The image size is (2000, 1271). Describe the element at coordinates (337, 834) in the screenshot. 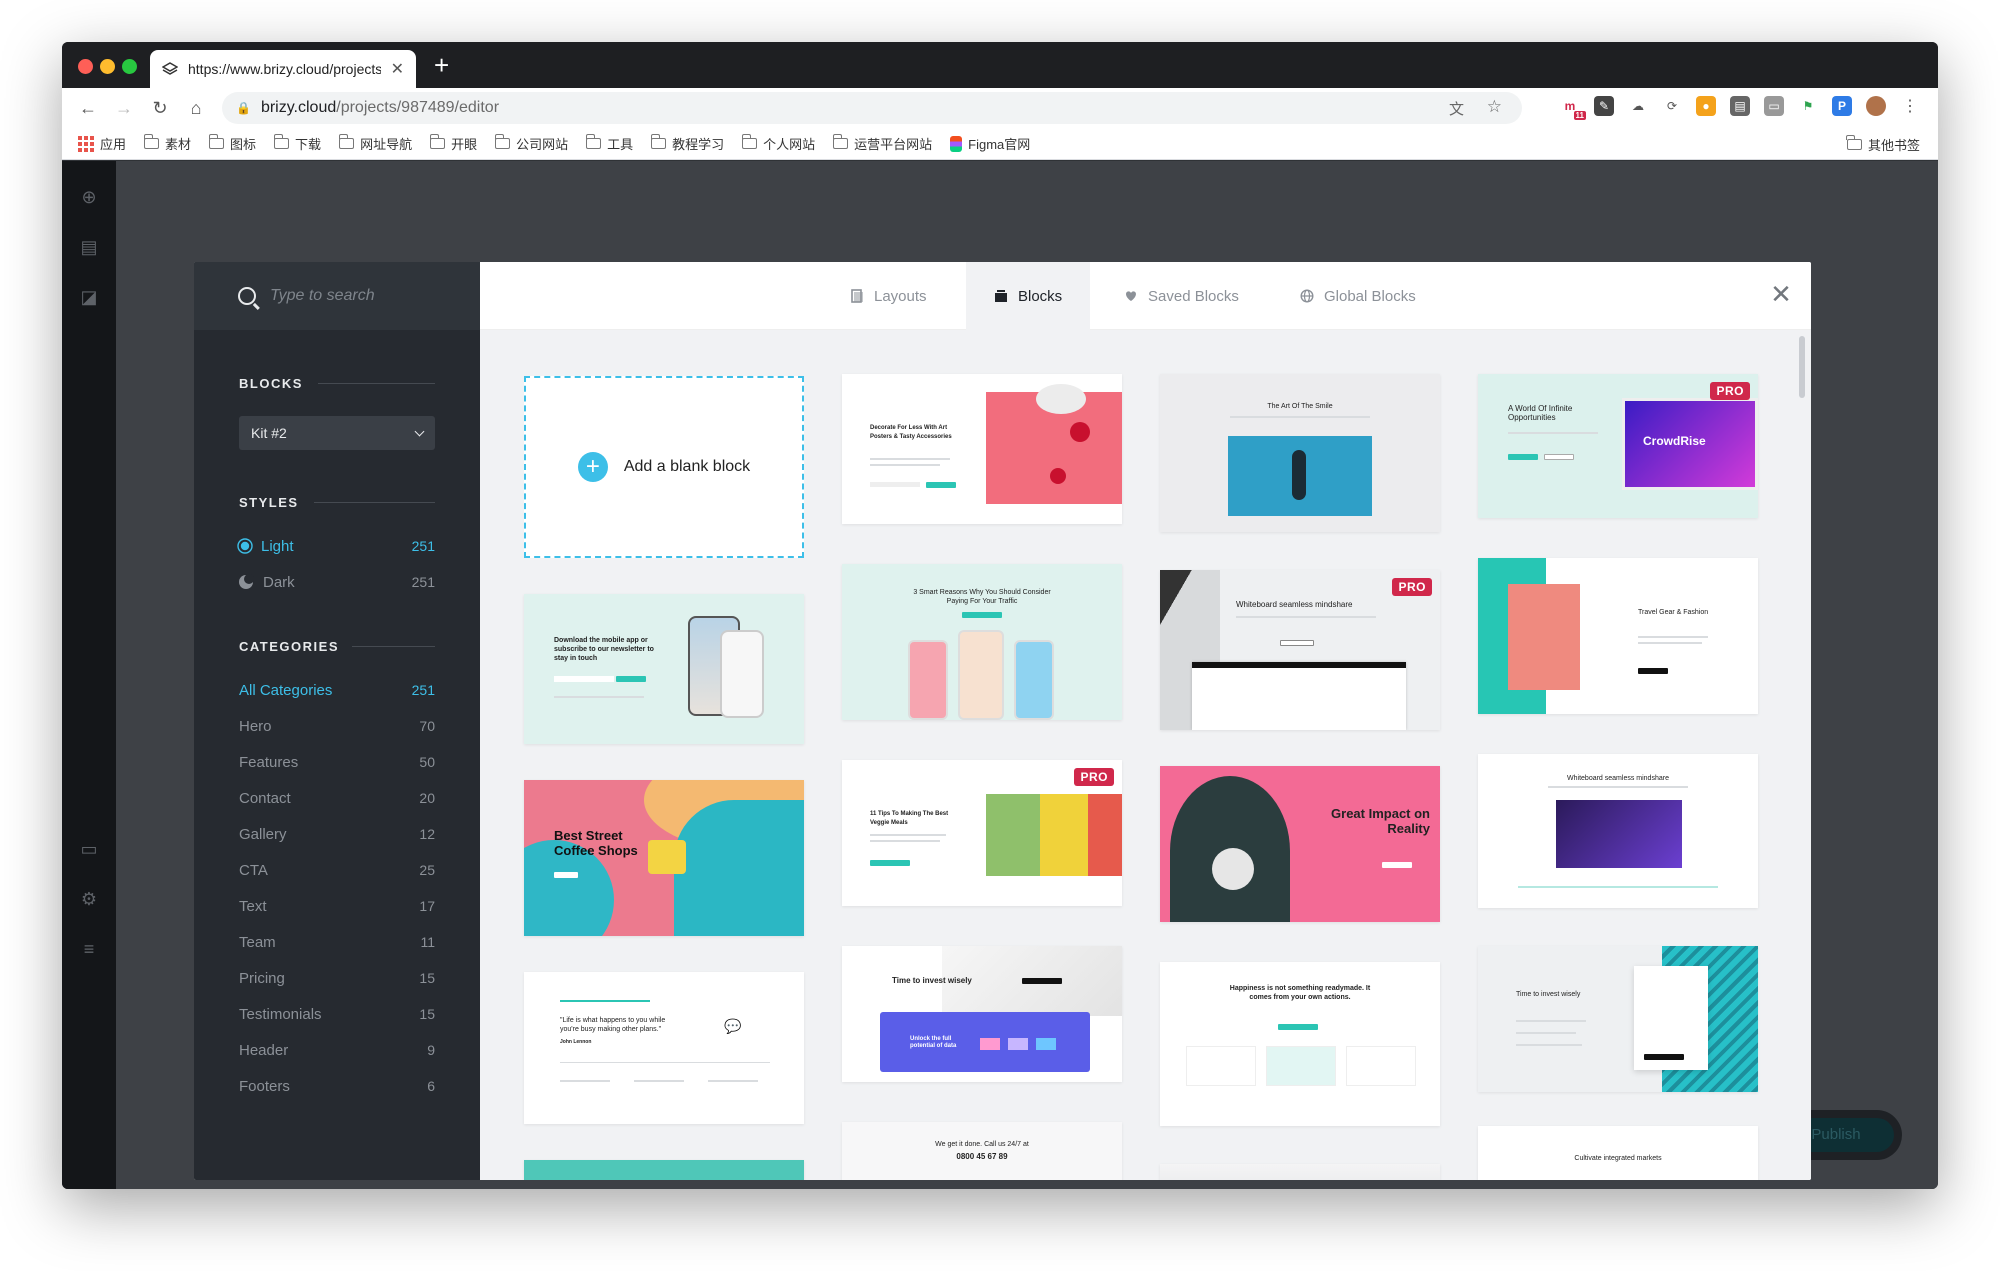

I see `category-item-gallery: Gallery 12` at that location.